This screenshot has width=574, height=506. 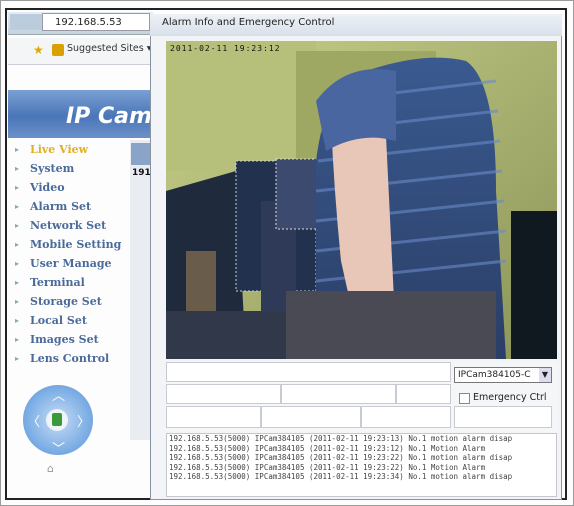 I want to click on log-time: (2011-02-11 19:23:13), so click(x=356, y=438).